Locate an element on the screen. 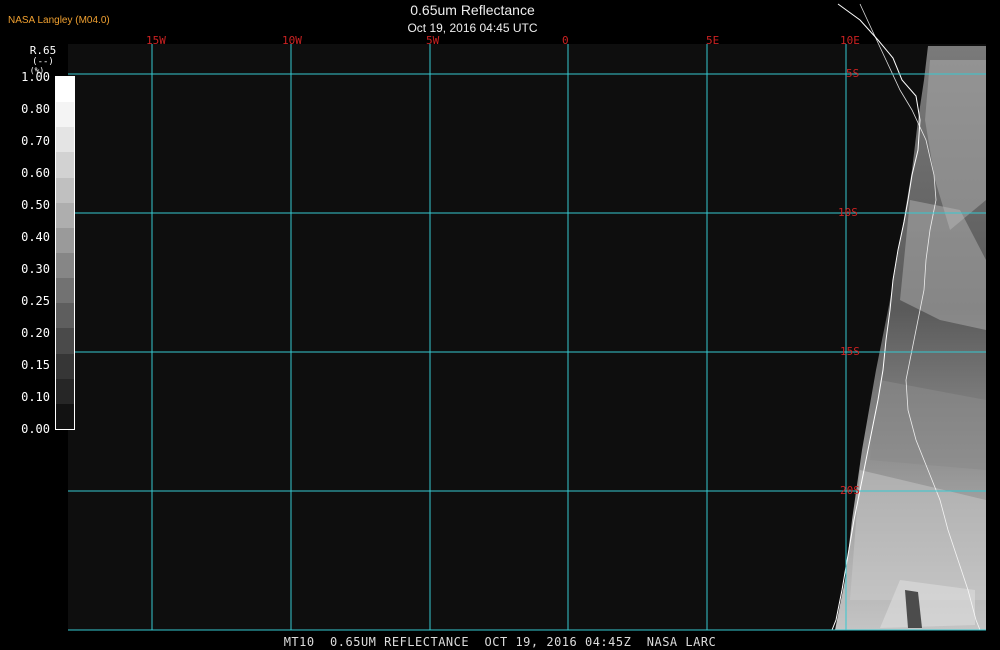 Image resolution: width=1000 pixels, height=650 pixels. colorbar-tick-label: 0.00 is located at coordinates (35, 429).